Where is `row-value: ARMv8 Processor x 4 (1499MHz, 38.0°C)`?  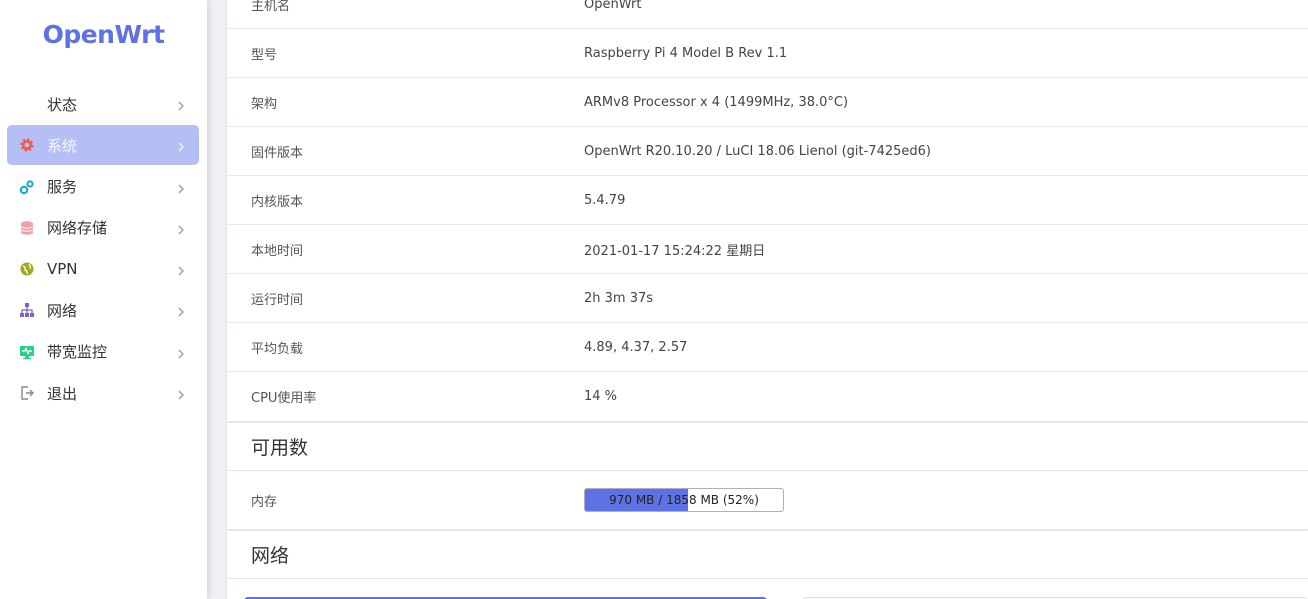
row-value: ARMv8 Processor x 4 (1499MHz, 38.0°C) is located at coordinates (716, 102).